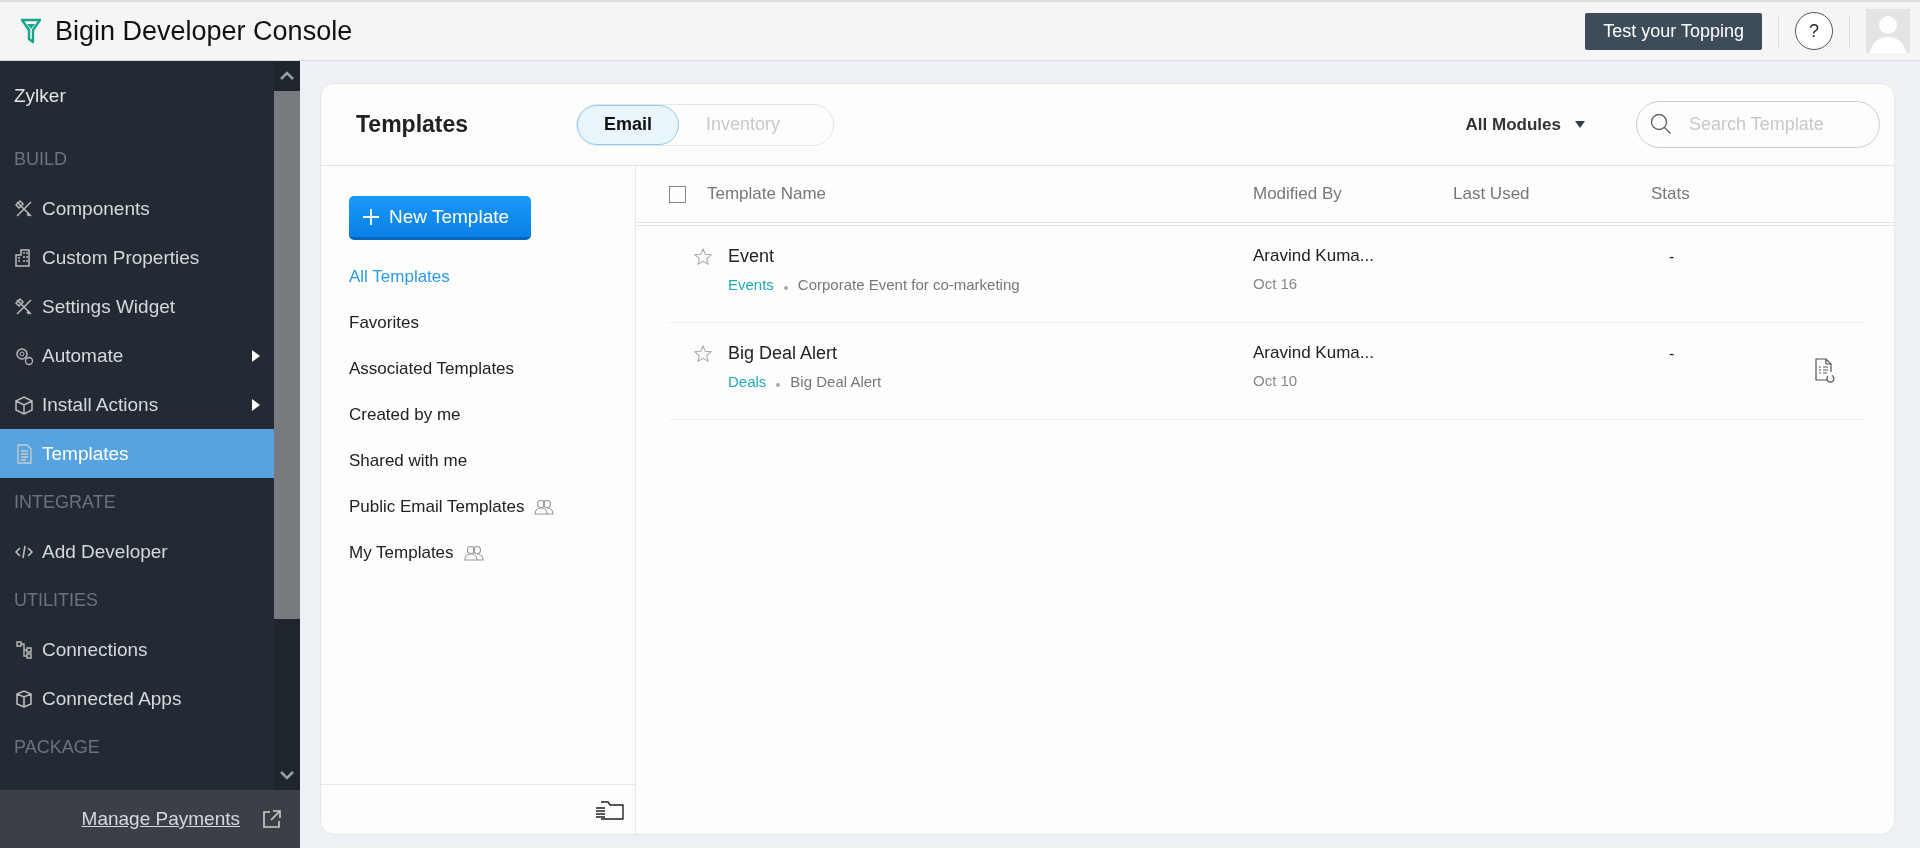 The height and width of the screenshot is (848, 1920). I want to click on box-icon, so click(24, 404).